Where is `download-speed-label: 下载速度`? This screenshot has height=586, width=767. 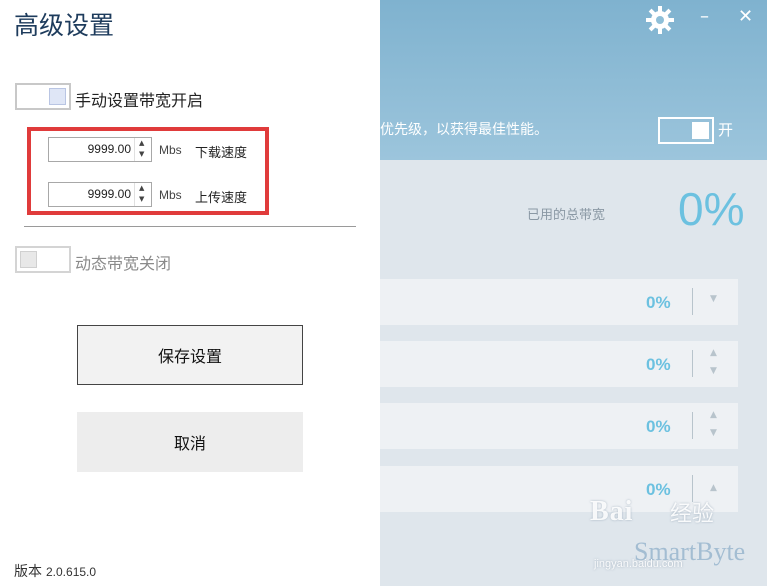
download-speed-label: 下载速度 is located at coordinates (221, 153).